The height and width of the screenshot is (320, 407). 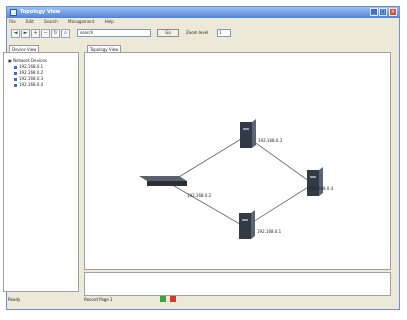 I want to click on toolbar: ◄ ► + − ↻ ⌕ search Go Zoom level 1, so click(x=203, y=34).